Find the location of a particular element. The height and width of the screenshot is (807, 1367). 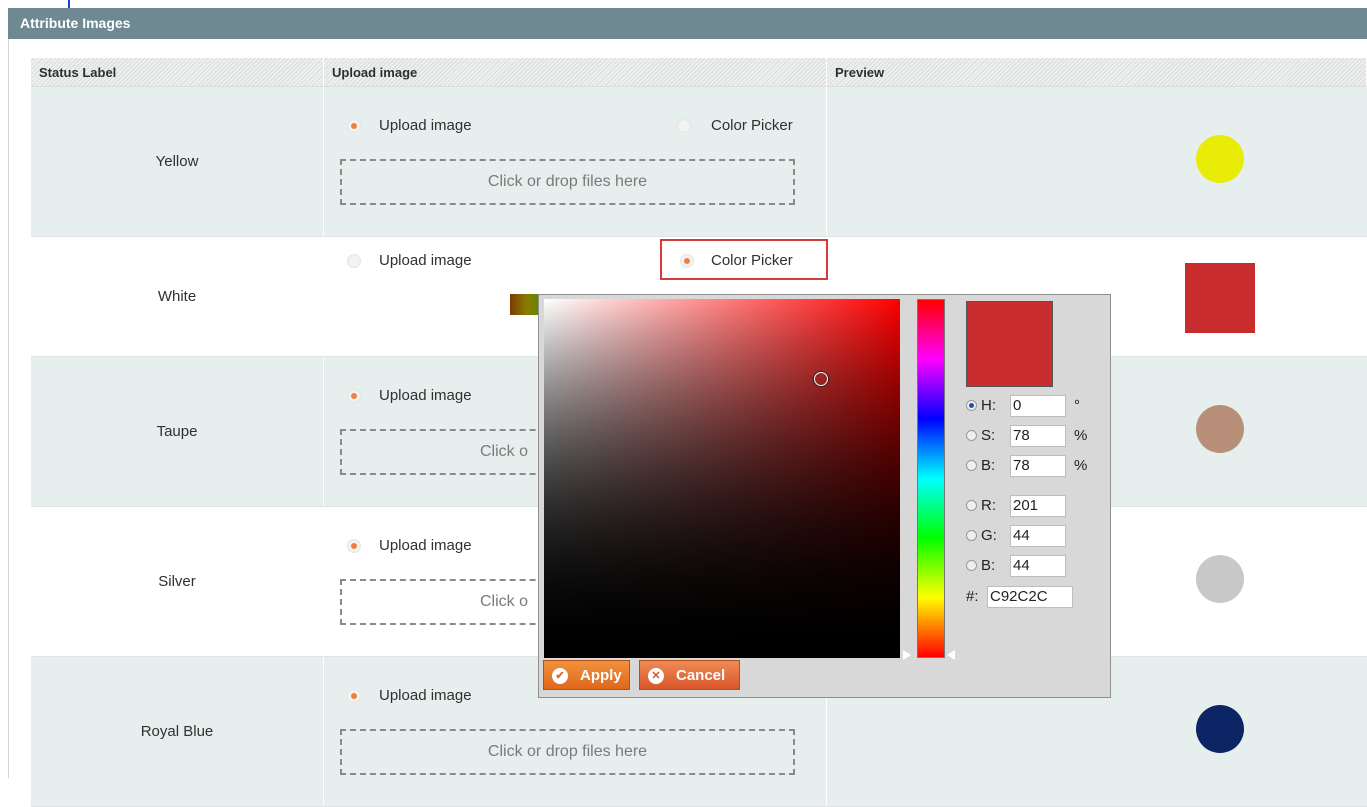

brightness-radio is located at coordinates (971, 465).